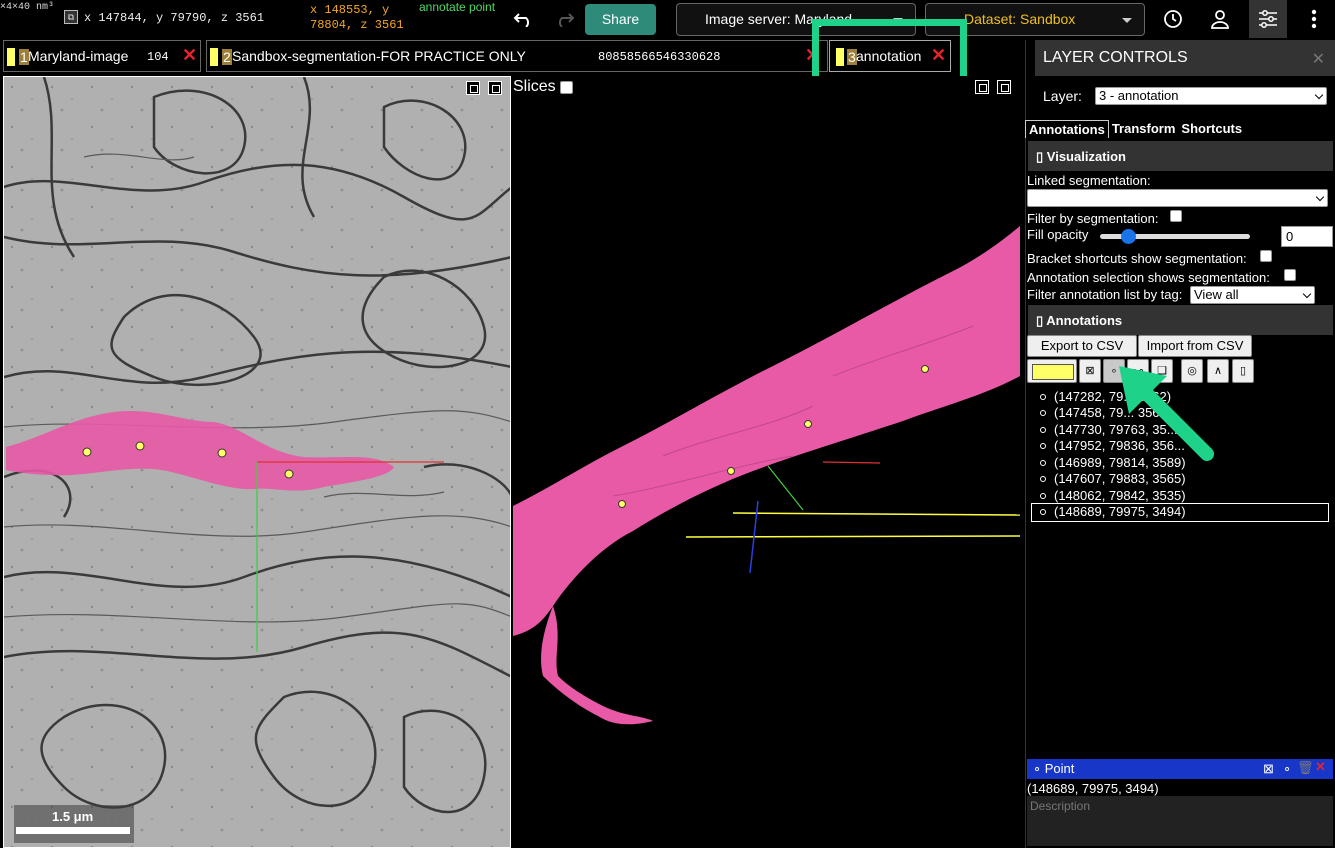 The height and width of the screenshot is (848, 1335). I want to click on voxel-size-label: ×4×40 nm³, so click(27, 7).